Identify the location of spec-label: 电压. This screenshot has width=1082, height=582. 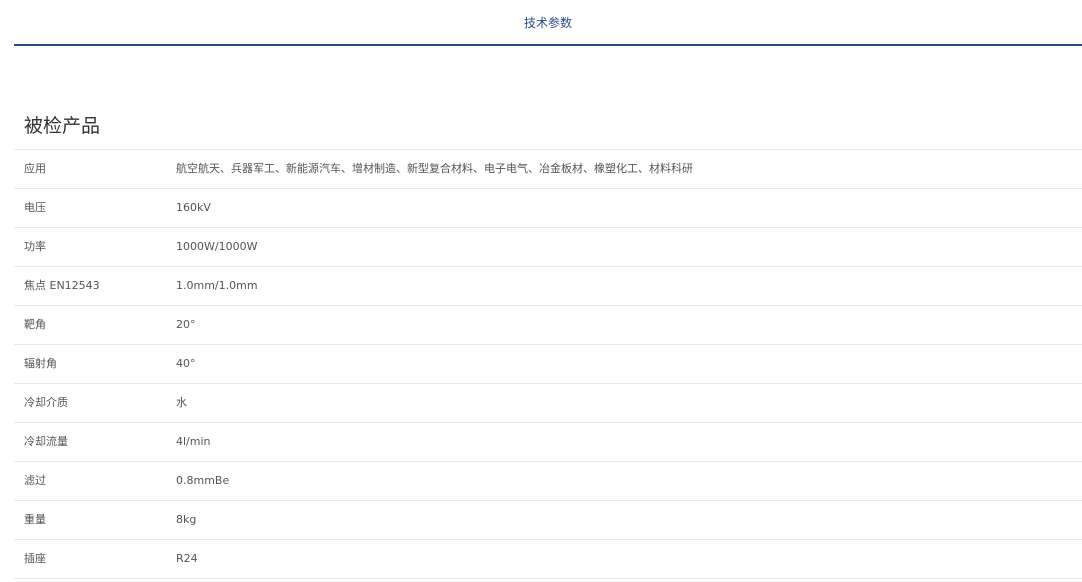
(35, 207).